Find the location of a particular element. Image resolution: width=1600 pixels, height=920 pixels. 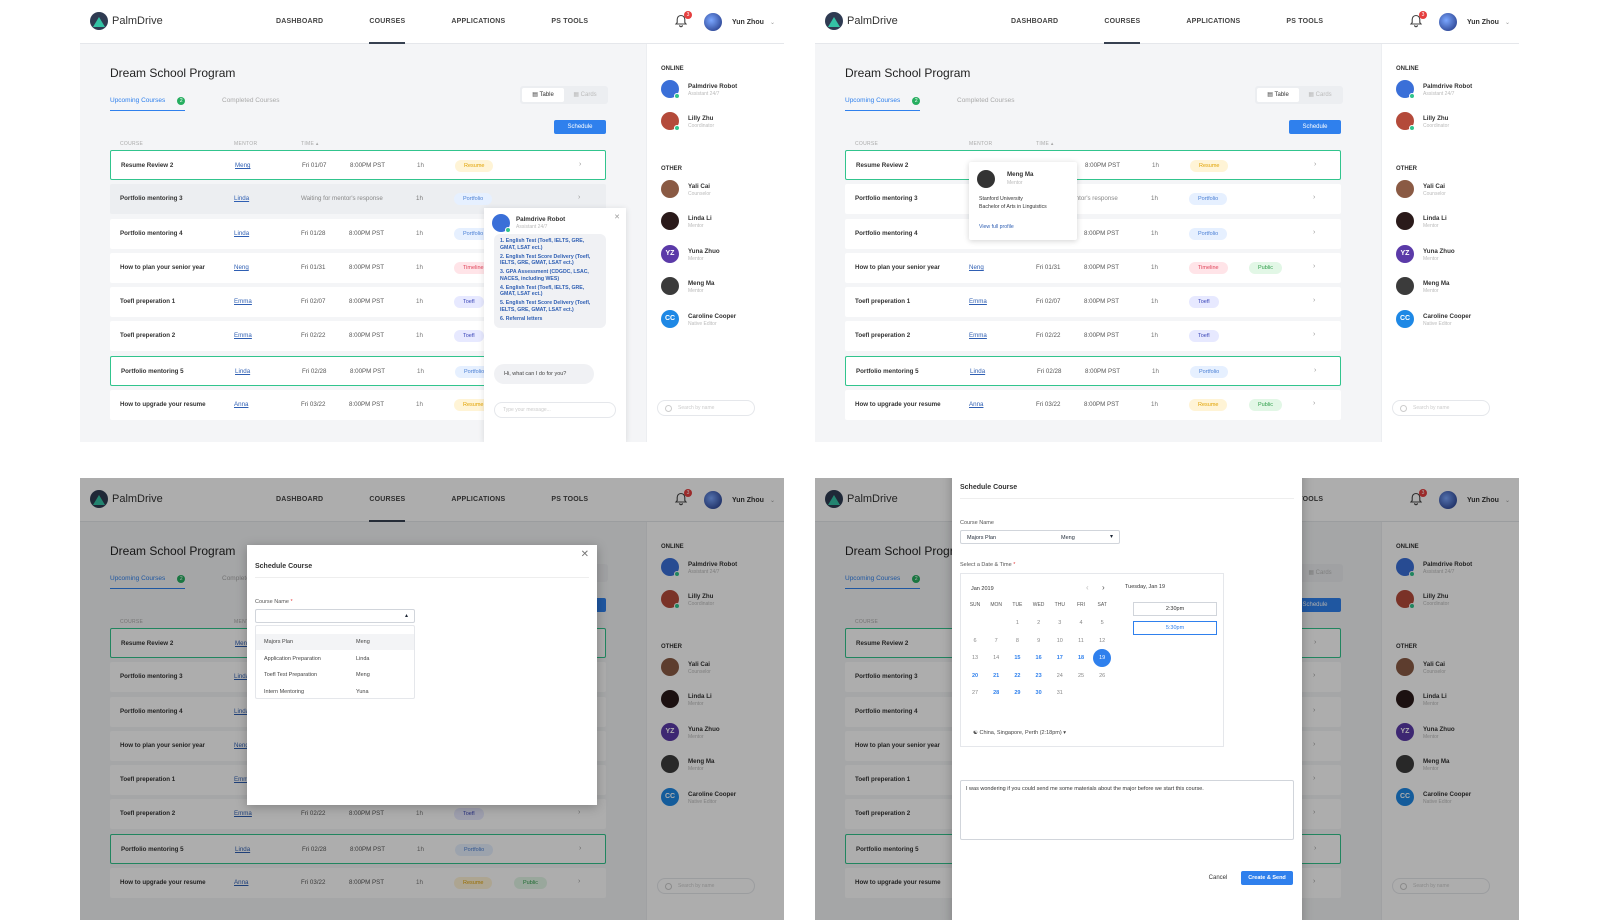

calendar-day: 28 is located at coordinates (996, 693).